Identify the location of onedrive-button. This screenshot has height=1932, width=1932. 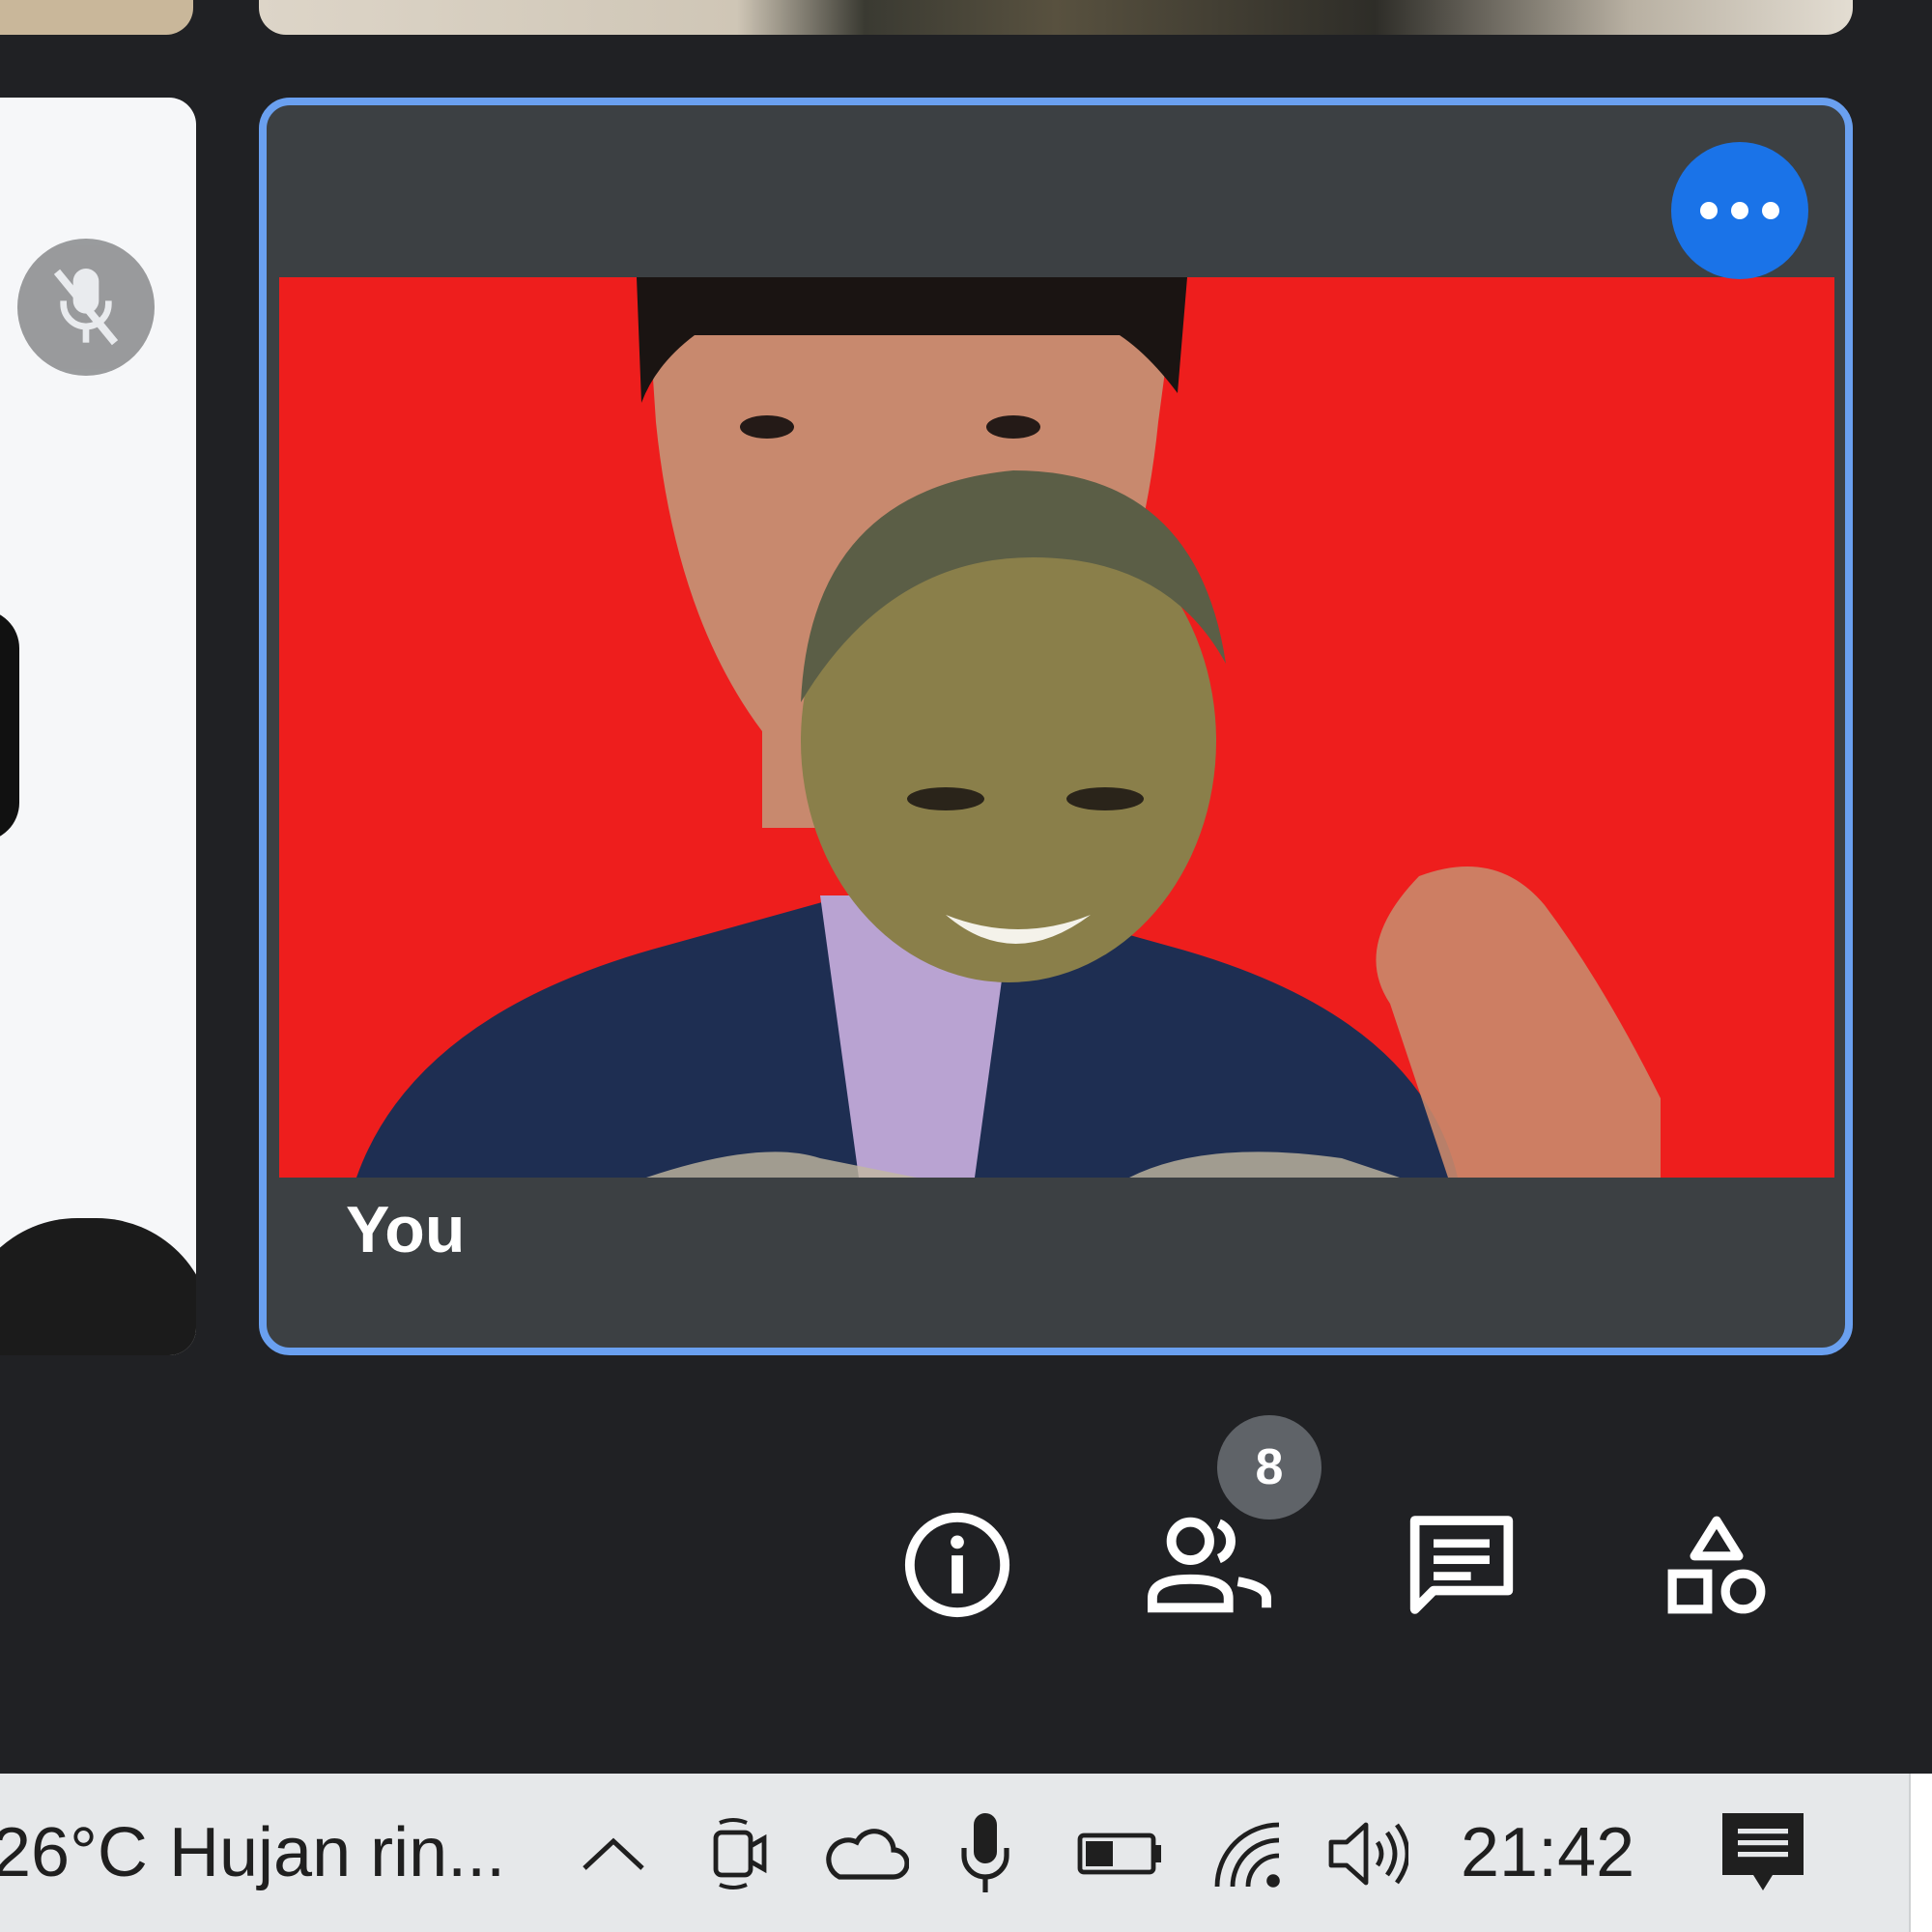
(864, 1853).